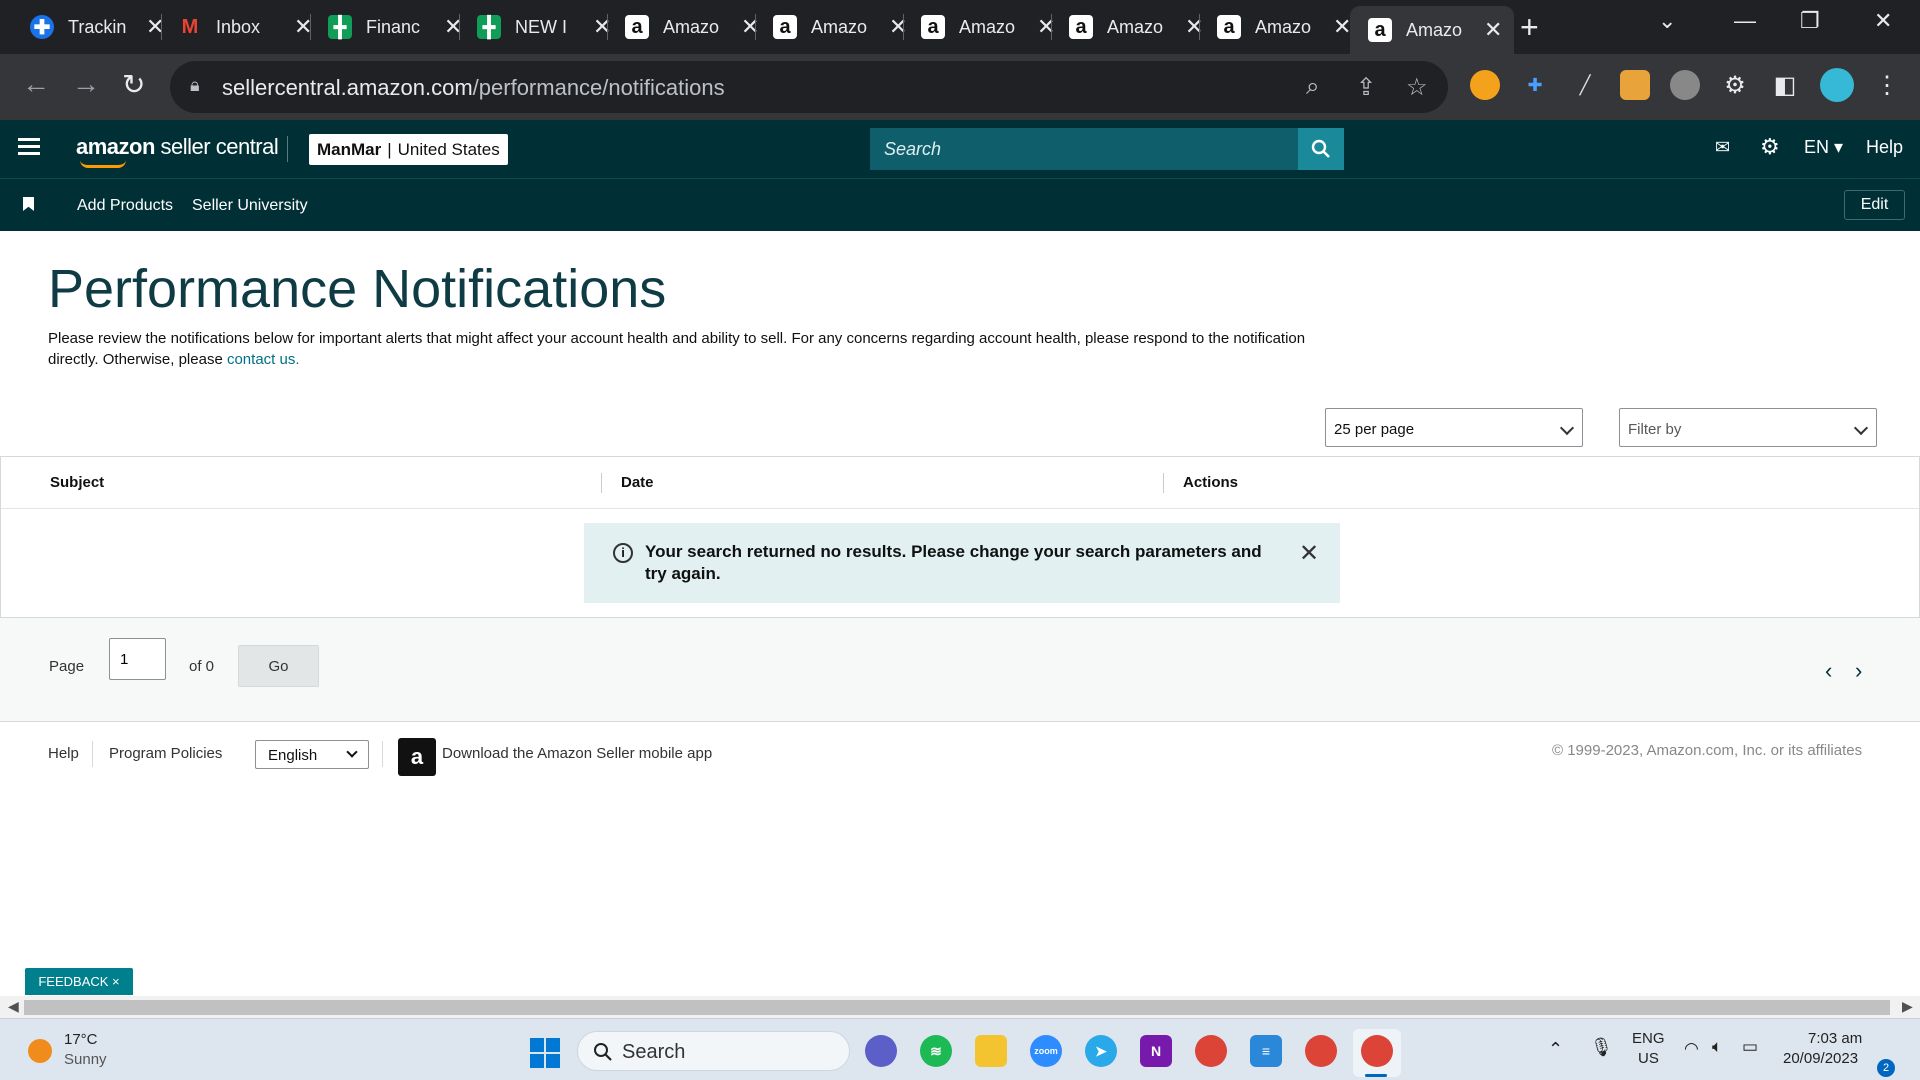 The width and height of the screenshot is (1920, 1080). I want to click on spotify-icon: ≋, so click(936, 1051).